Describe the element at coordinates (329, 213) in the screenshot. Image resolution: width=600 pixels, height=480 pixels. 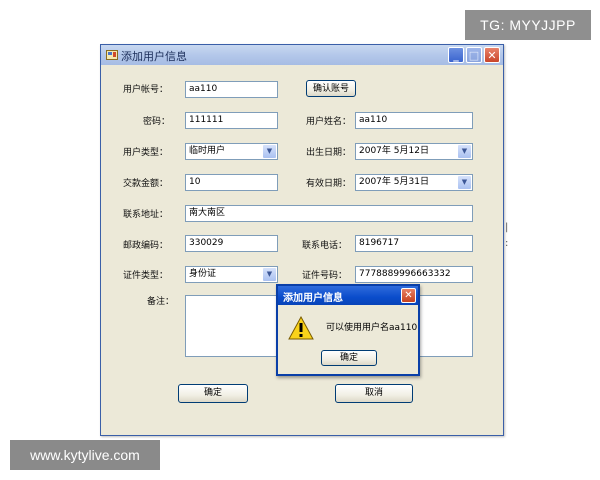
I see `address-input: 南大南区` at that location.